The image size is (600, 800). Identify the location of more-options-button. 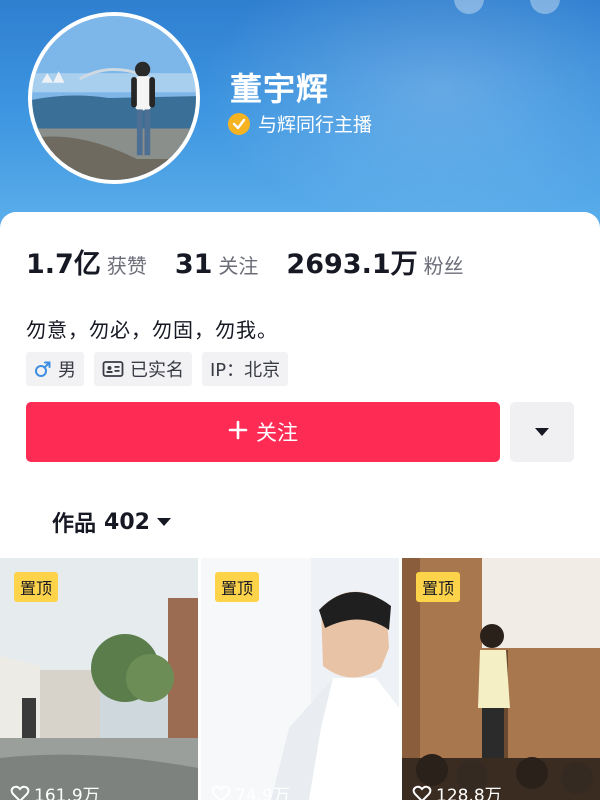
(542, 432).